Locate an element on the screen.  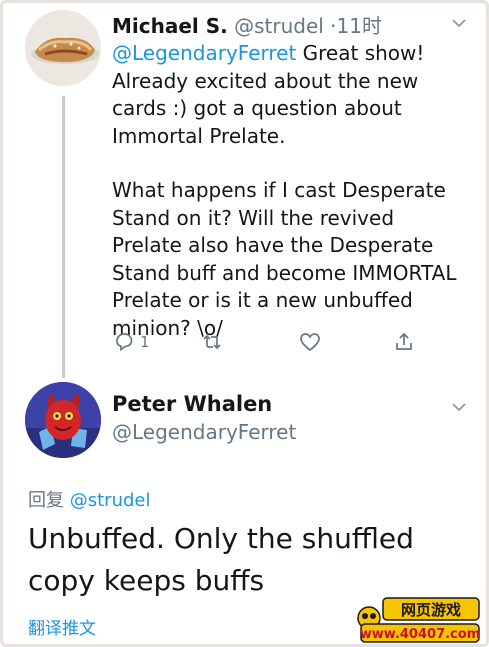
reply-button: 1 is located at coordinates (131, 342).